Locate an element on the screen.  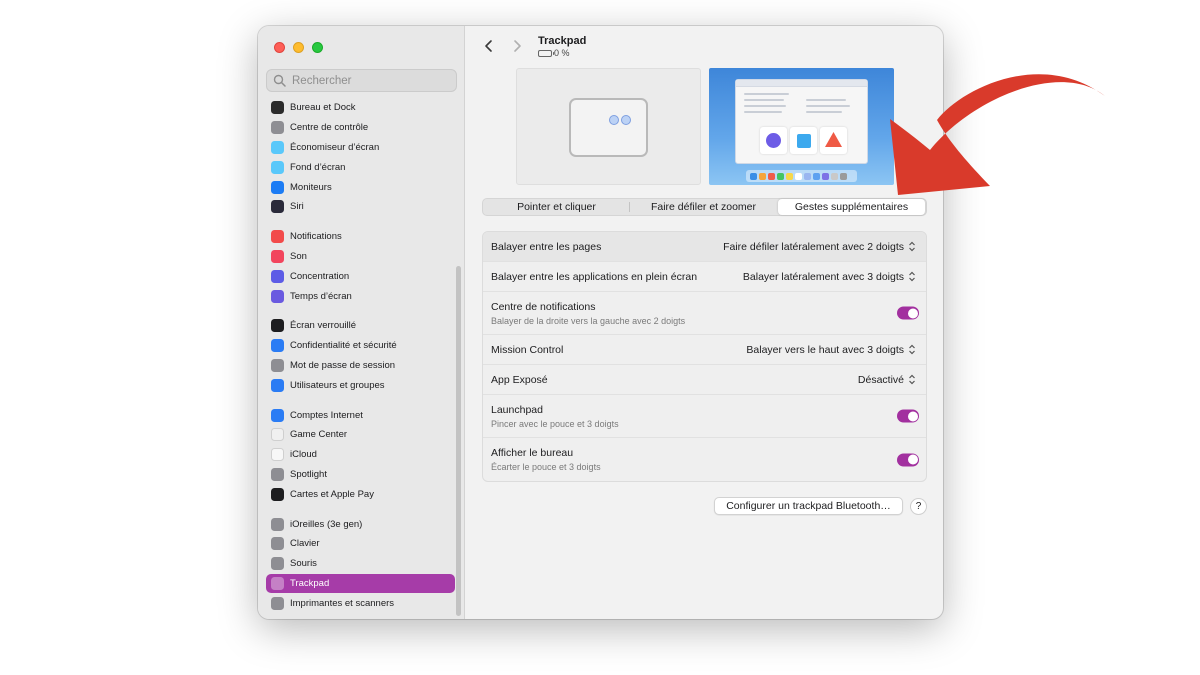
sidebar-item: Siri is located at coordinates (360, 207).